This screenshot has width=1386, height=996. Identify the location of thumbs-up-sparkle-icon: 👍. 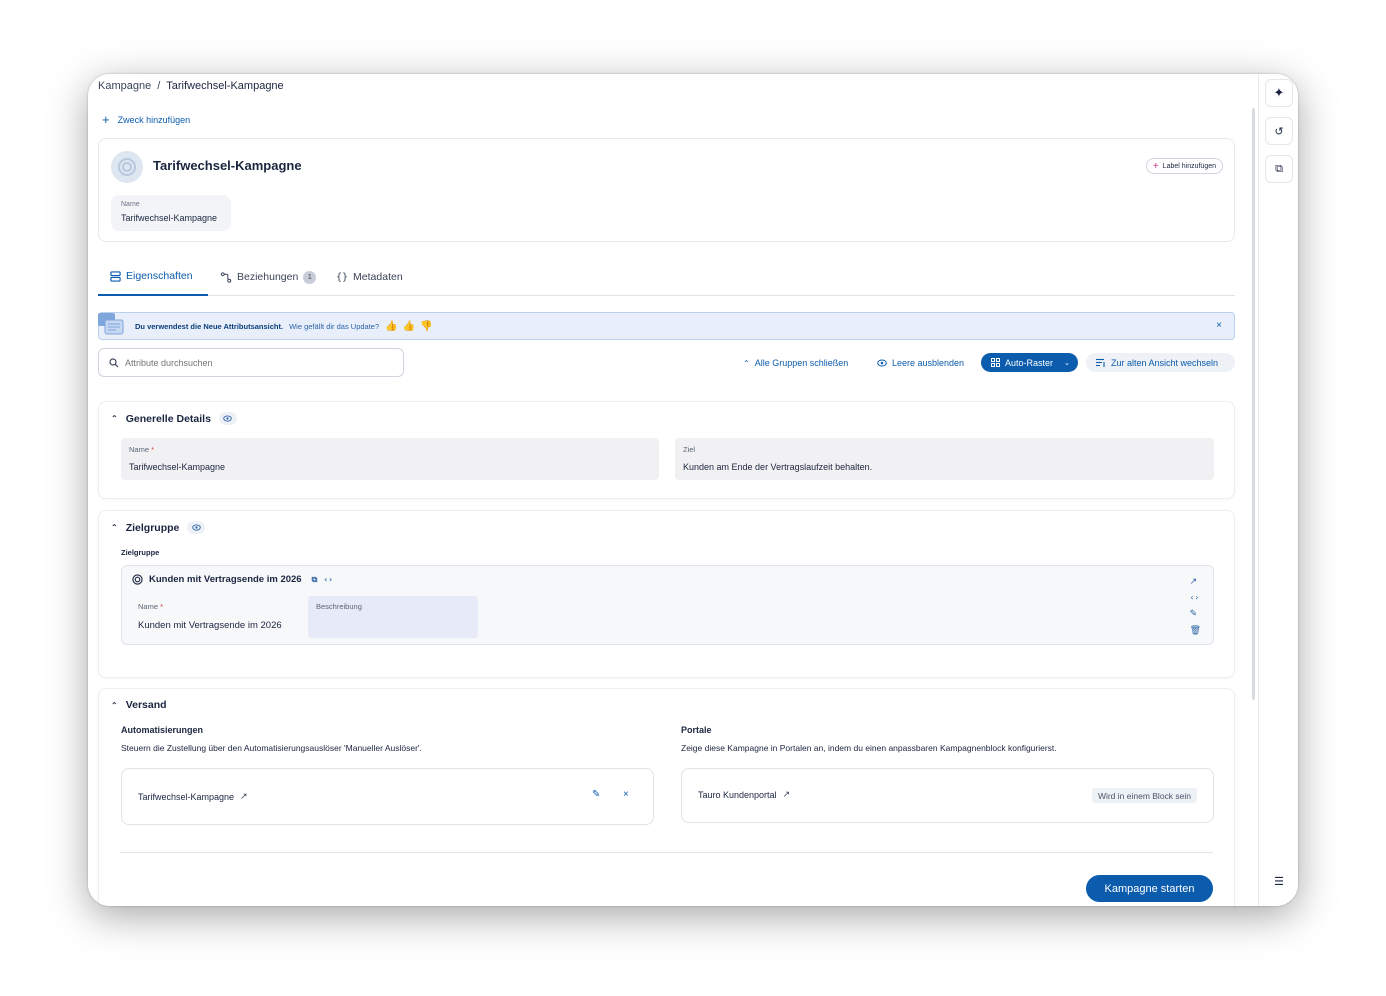
(391, 326).